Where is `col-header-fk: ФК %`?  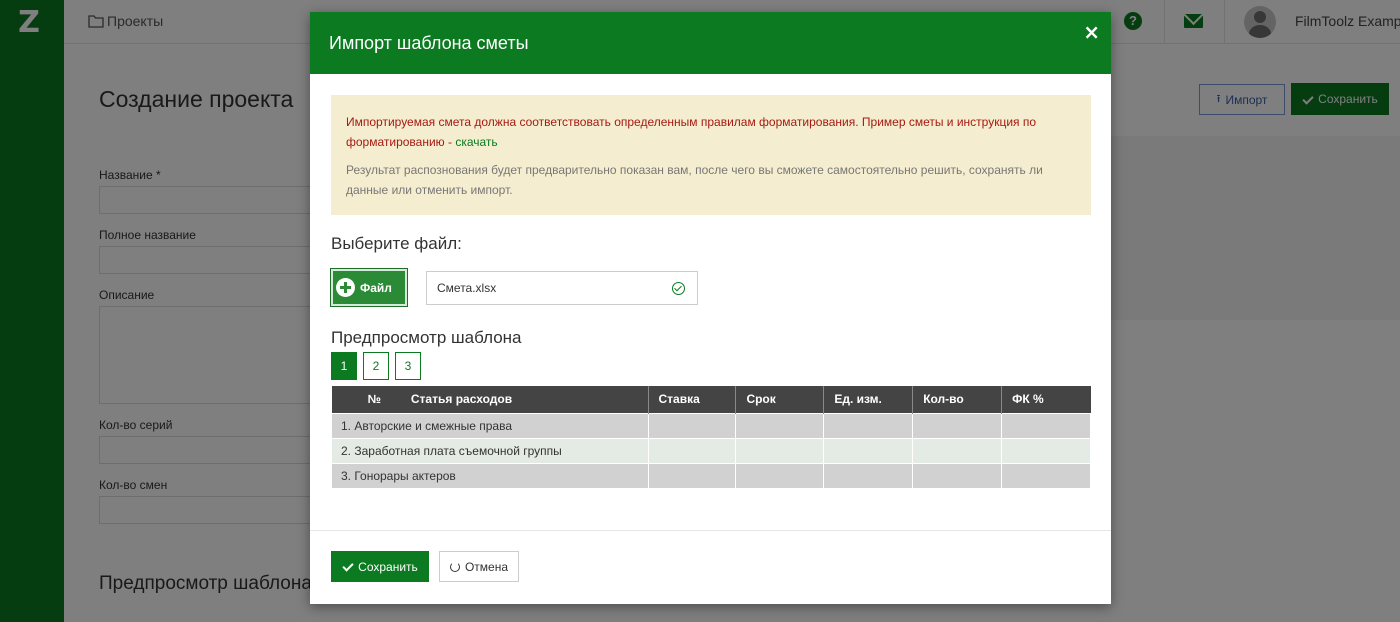 col-header-fk: ФК % is located at coordinates (1046, 399).